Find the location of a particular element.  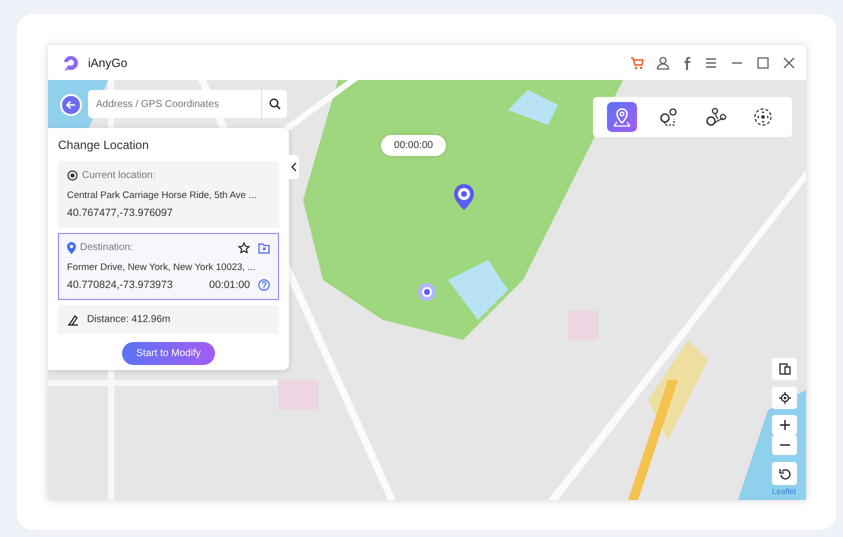

start-button: Start to Modify is located at coordinates (168, 353).